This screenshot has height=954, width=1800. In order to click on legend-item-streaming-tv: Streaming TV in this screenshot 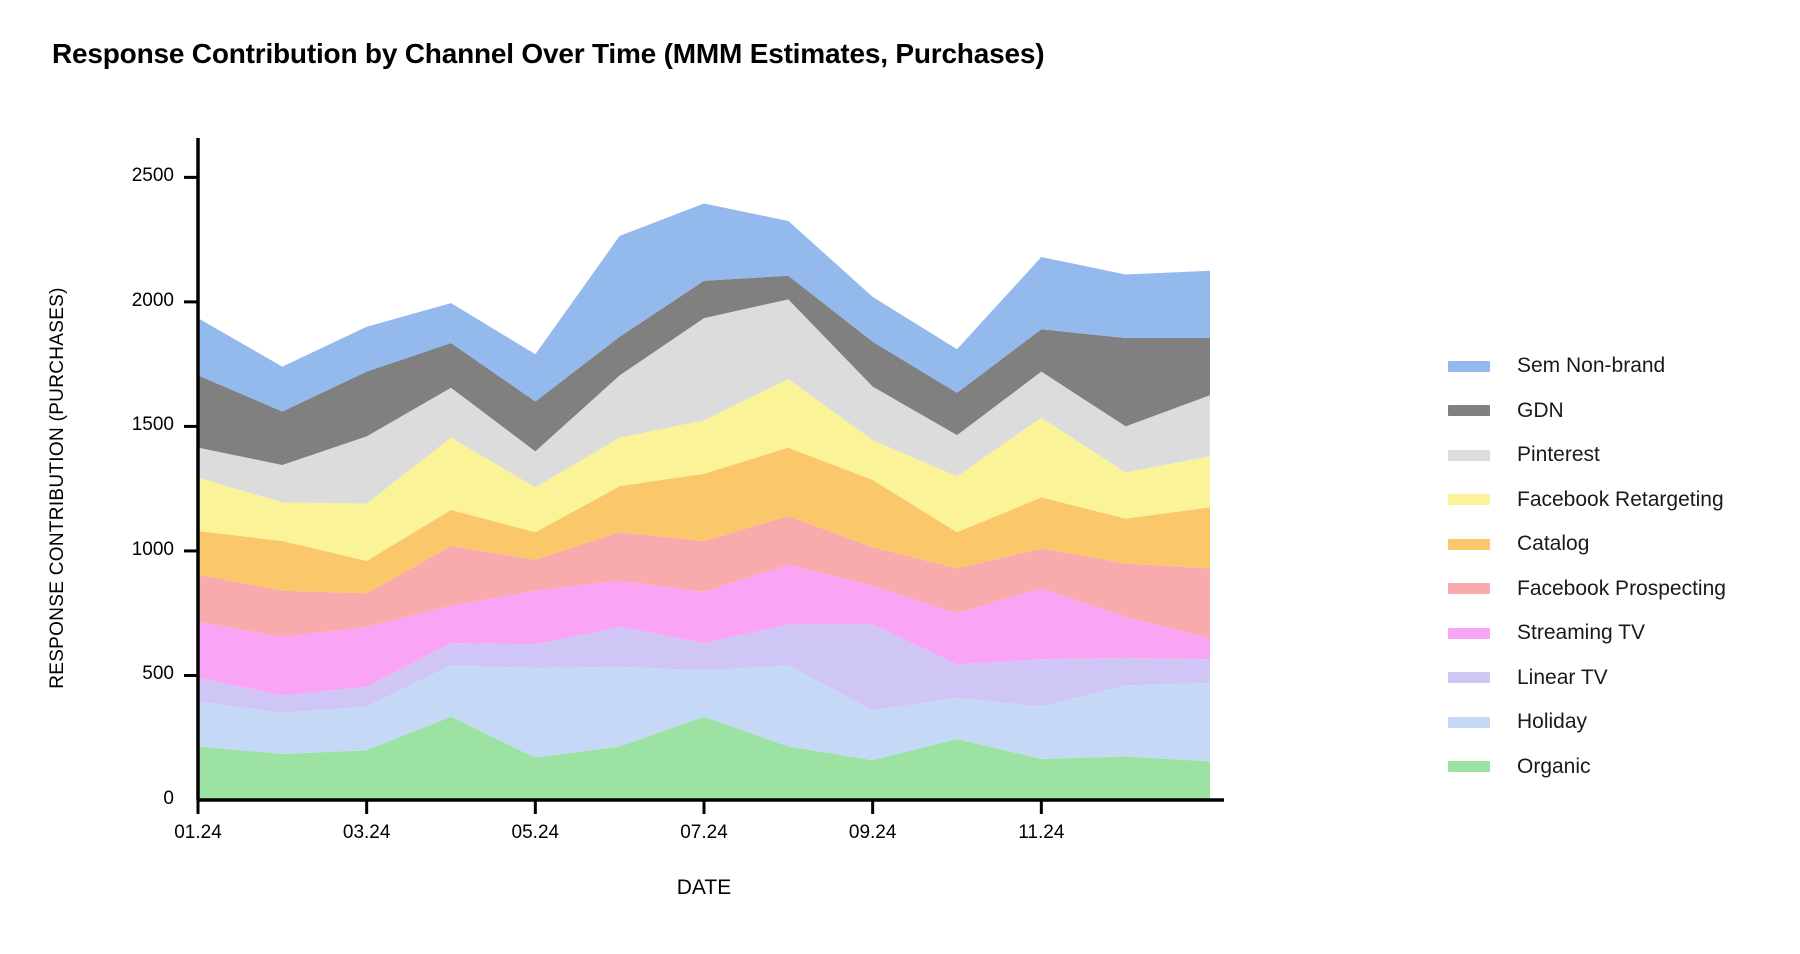, I will do `click(1618, 633)`.